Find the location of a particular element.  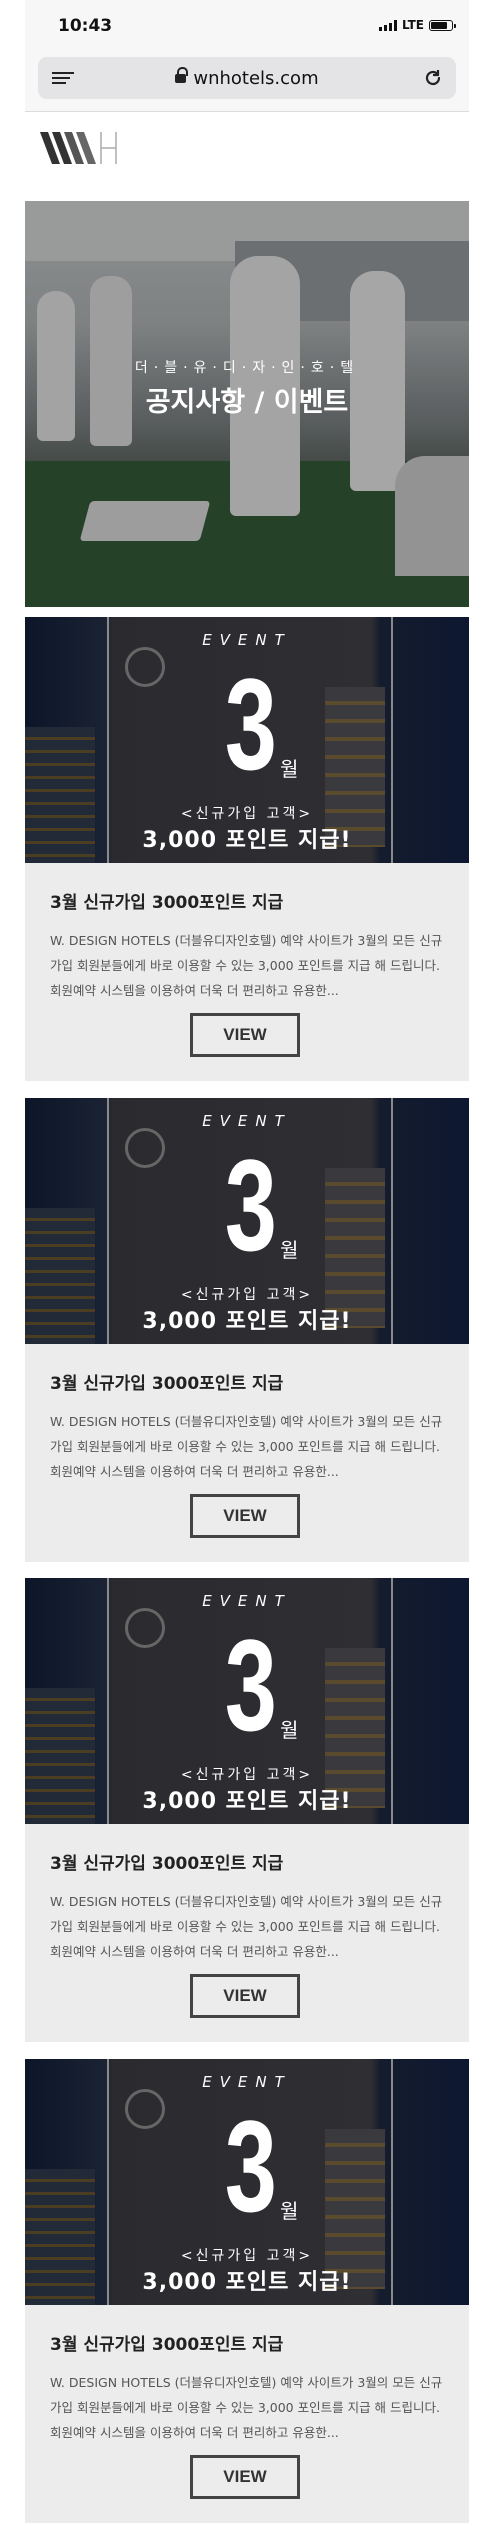

hero-subtitle: 더·블·유·디·자·인·호·텔 is located at coordinates (247, 368).